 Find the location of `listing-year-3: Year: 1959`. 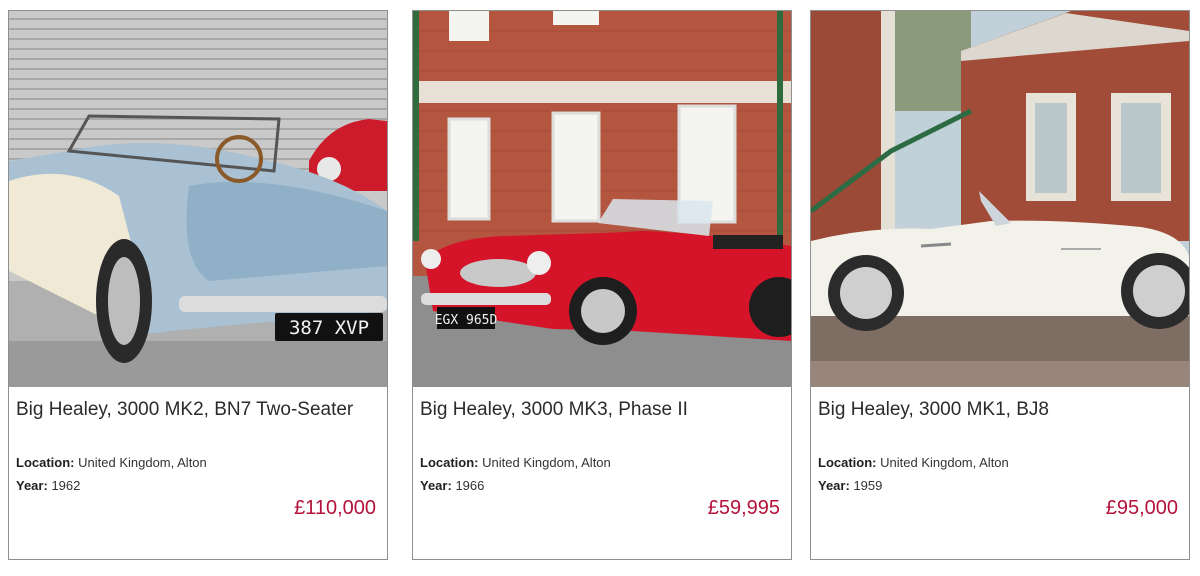

listing-year-3: Year: 1959 is located at coordinates (850, 485).